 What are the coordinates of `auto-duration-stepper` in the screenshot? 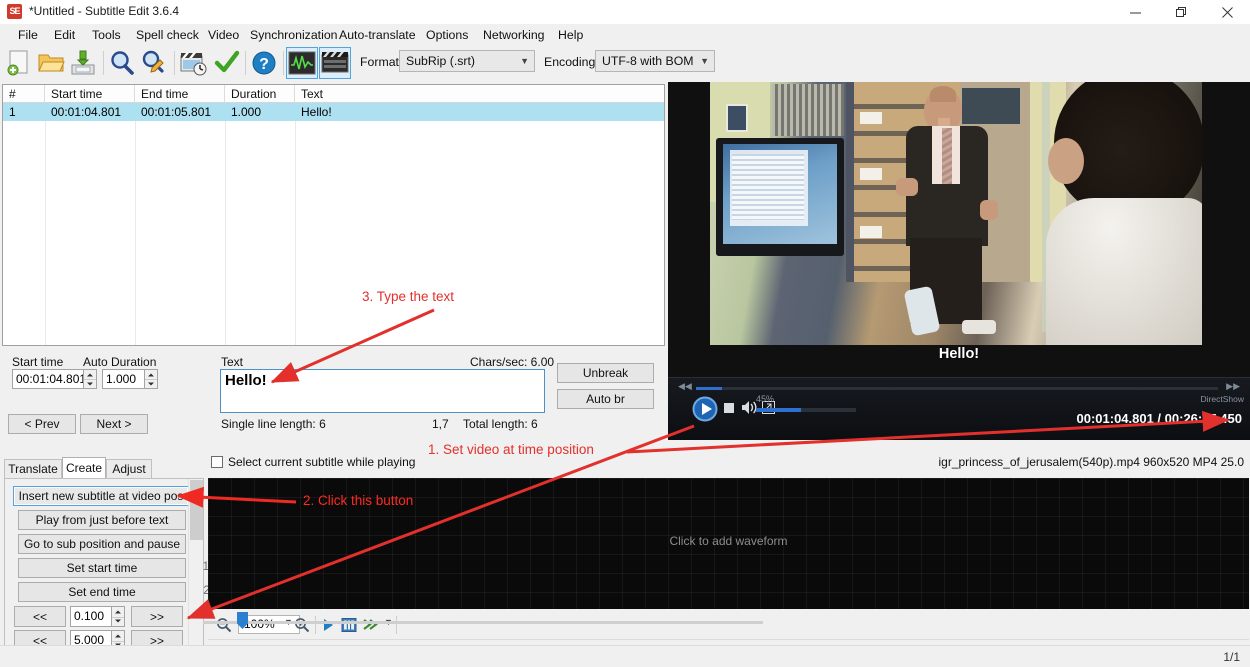 It's located at (151, 379).